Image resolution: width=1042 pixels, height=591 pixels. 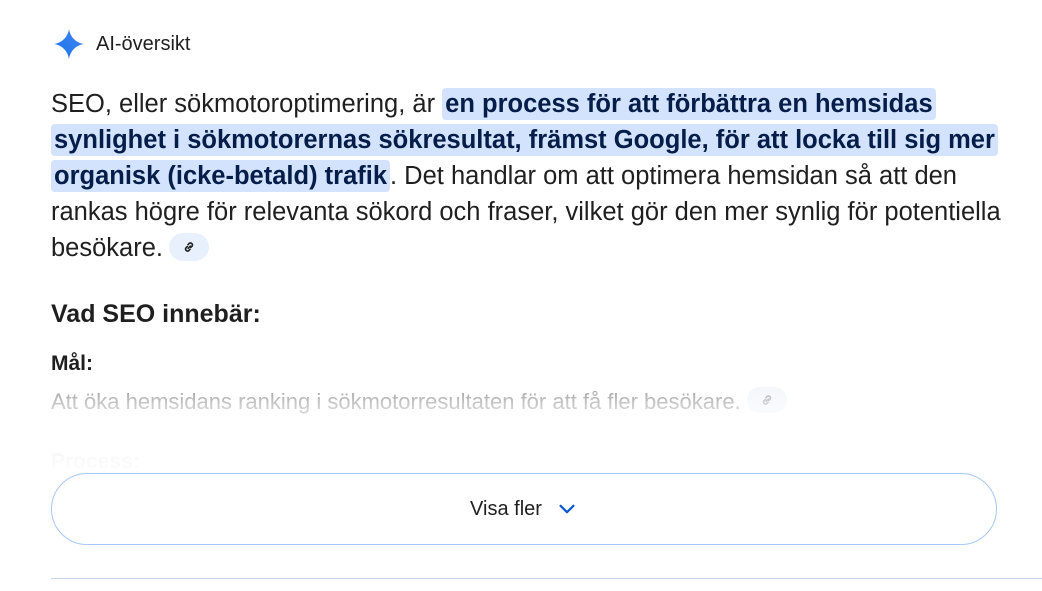 I want to click on chevron-down-icon, so click(x=567, y=509).